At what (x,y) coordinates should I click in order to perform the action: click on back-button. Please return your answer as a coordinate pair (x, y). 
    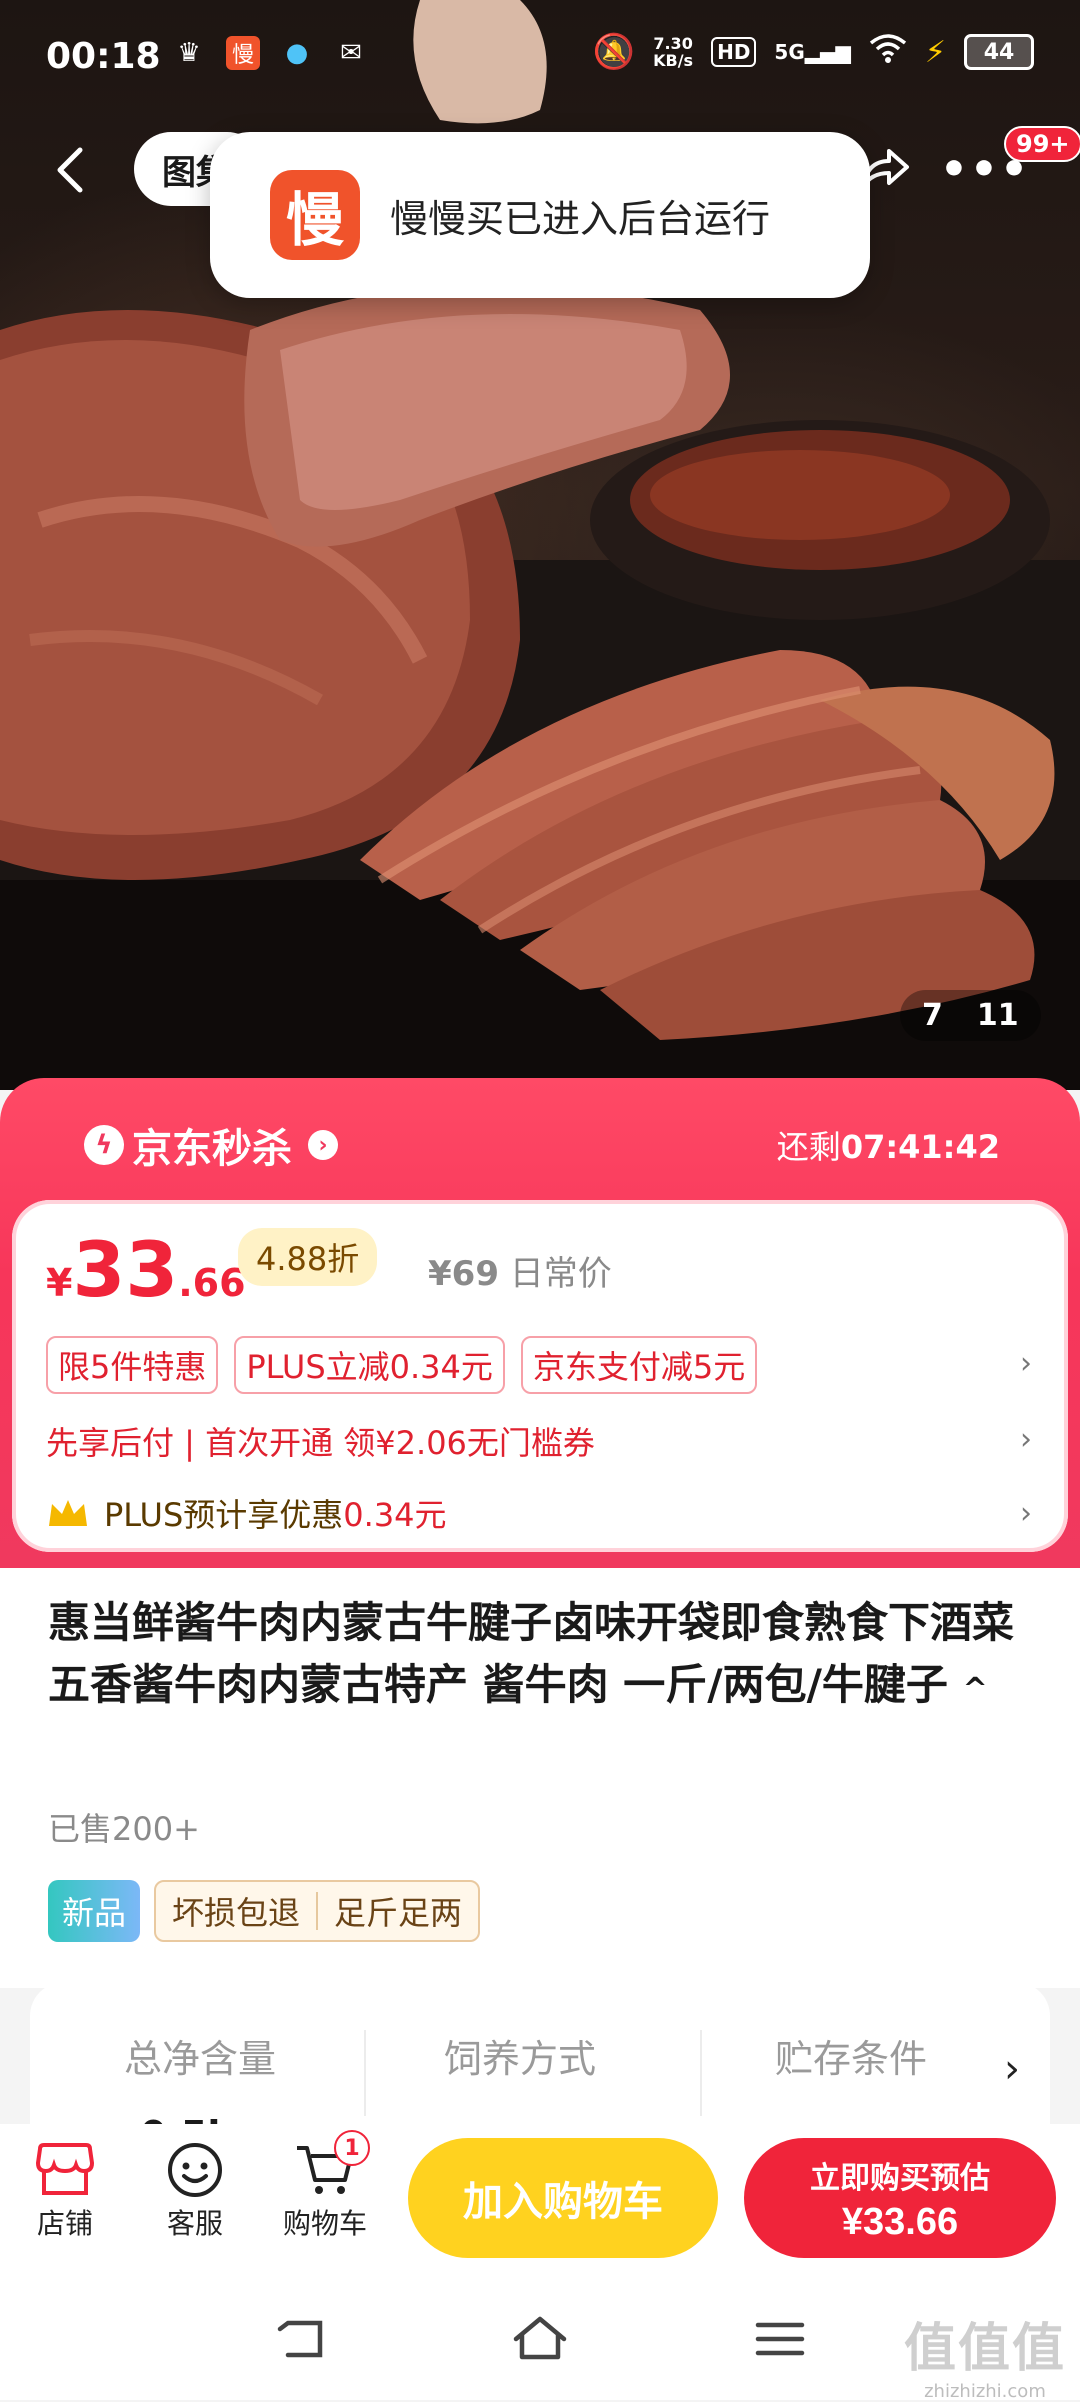
    Looking at the image, I should click on (72, 170).